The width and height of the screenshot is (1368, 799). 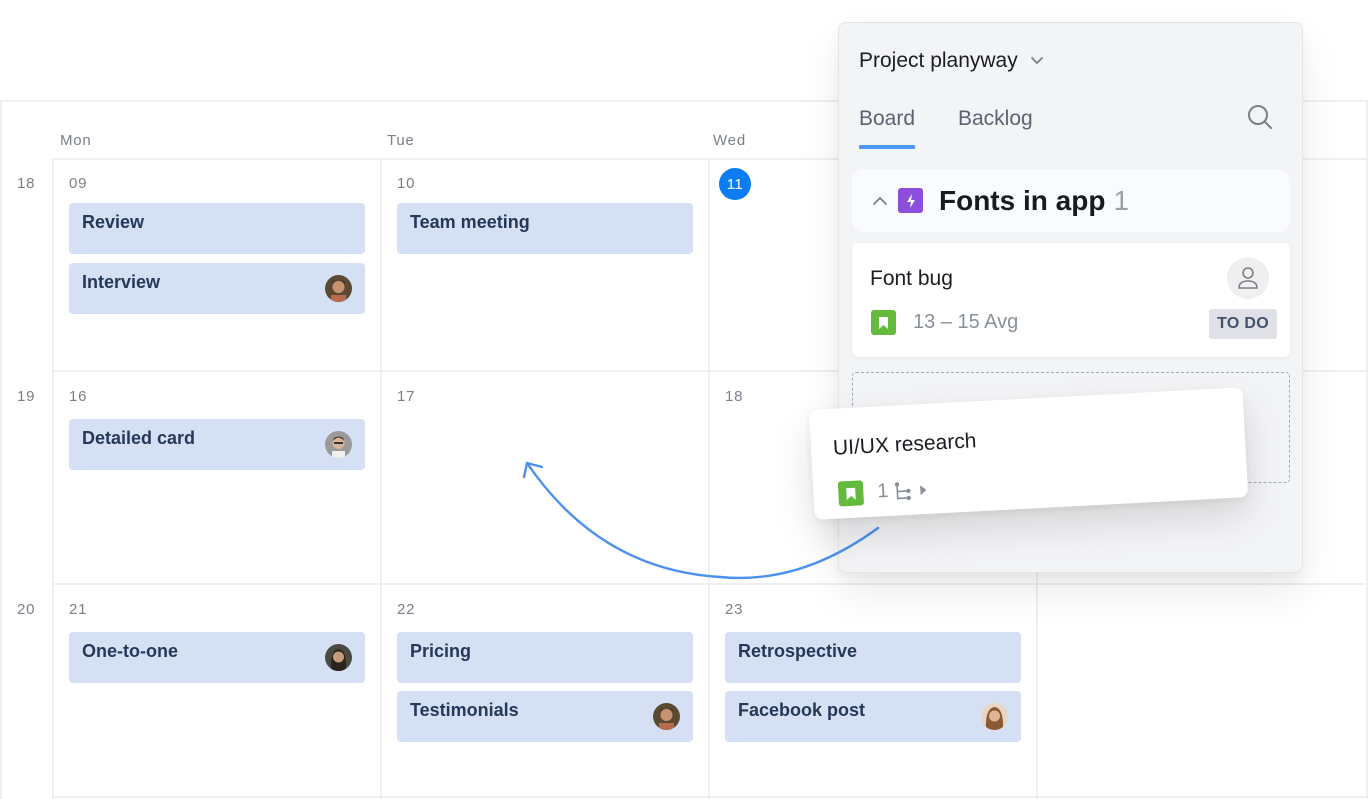 I want to click on subtask-count: 1, so click(x=883, y=491).